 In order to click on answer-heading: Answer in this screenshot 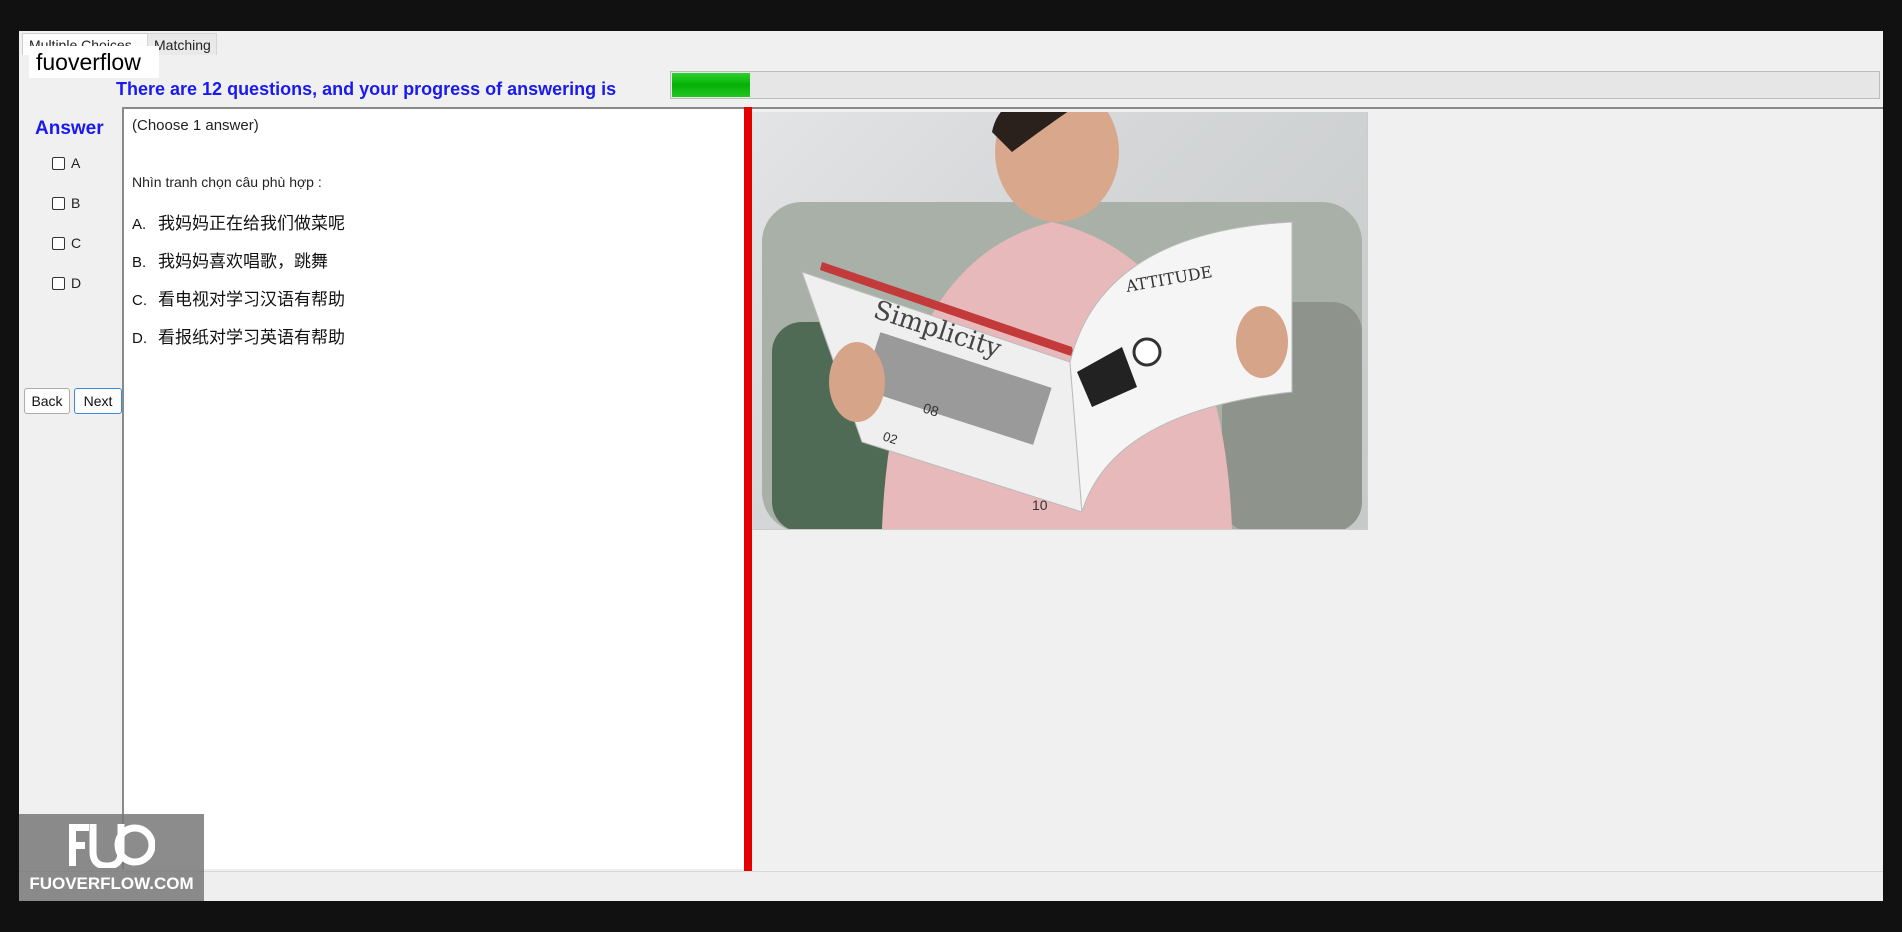, I will do `click(69, 128)`.